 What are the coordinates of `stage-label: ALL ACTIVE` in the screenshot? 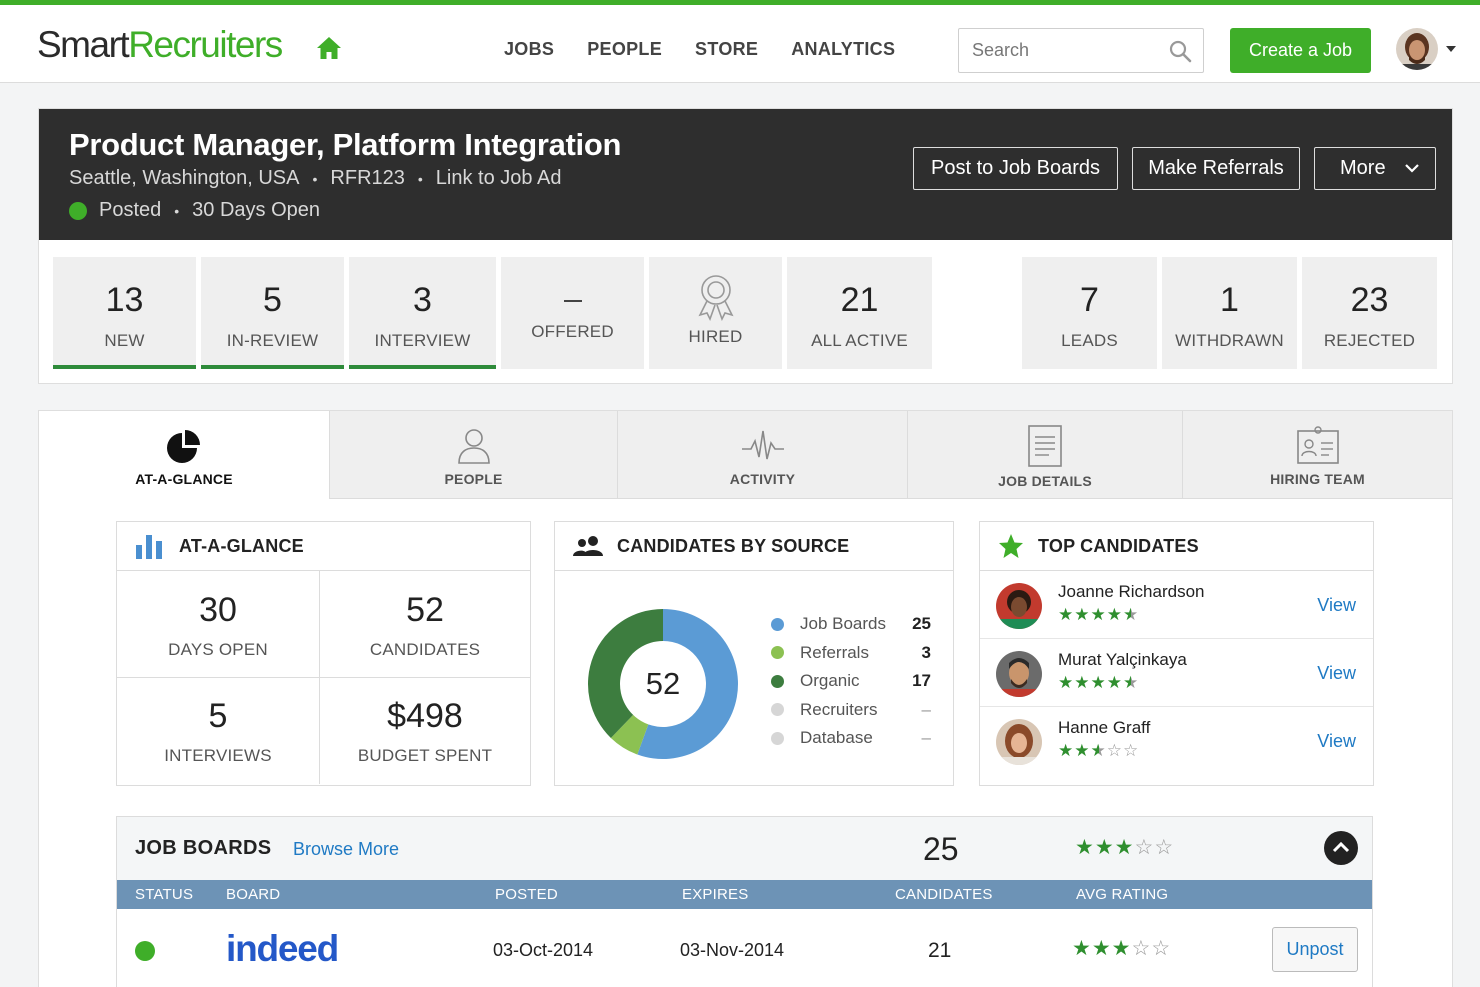 It's located at (859, 340).